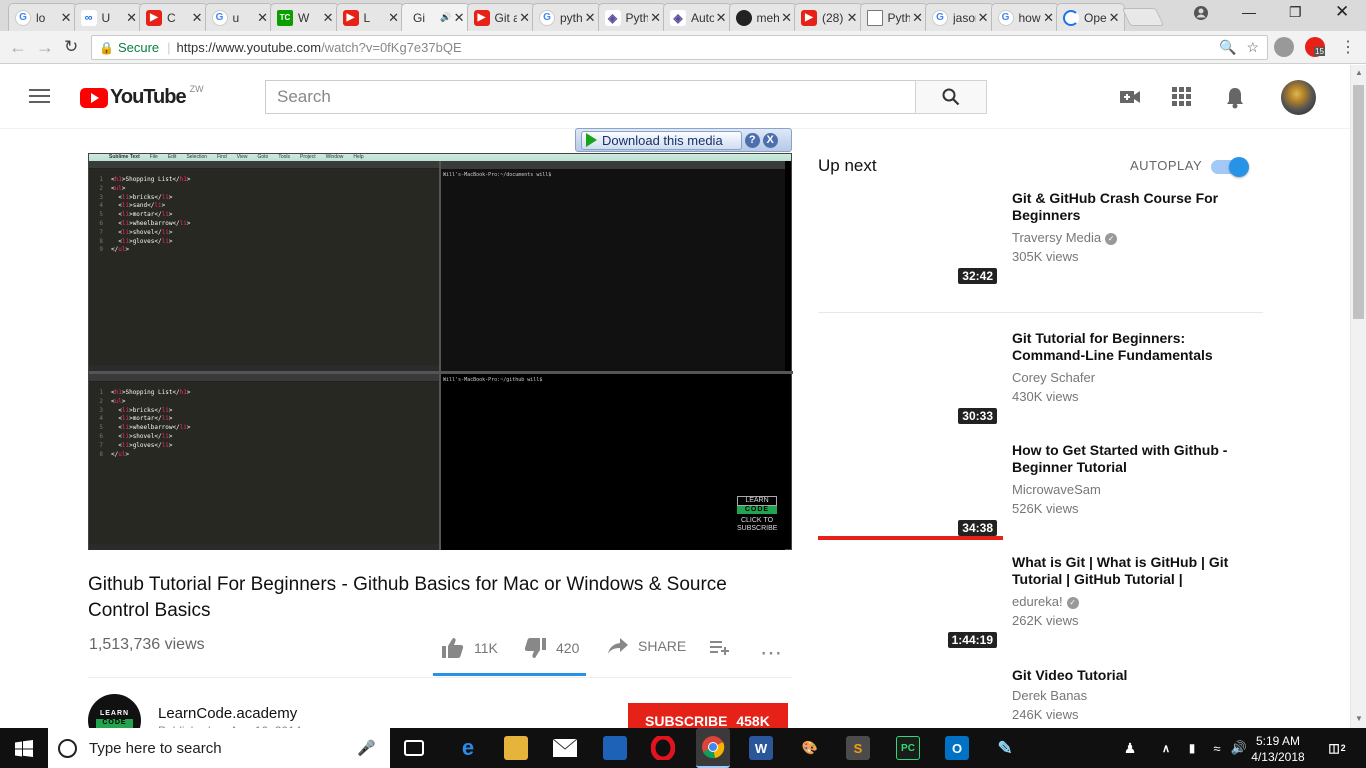  What do you see at coordinates (39, 97) in the screenshot?
I see `guide-menu-icon` at bounding box center [39, 97].